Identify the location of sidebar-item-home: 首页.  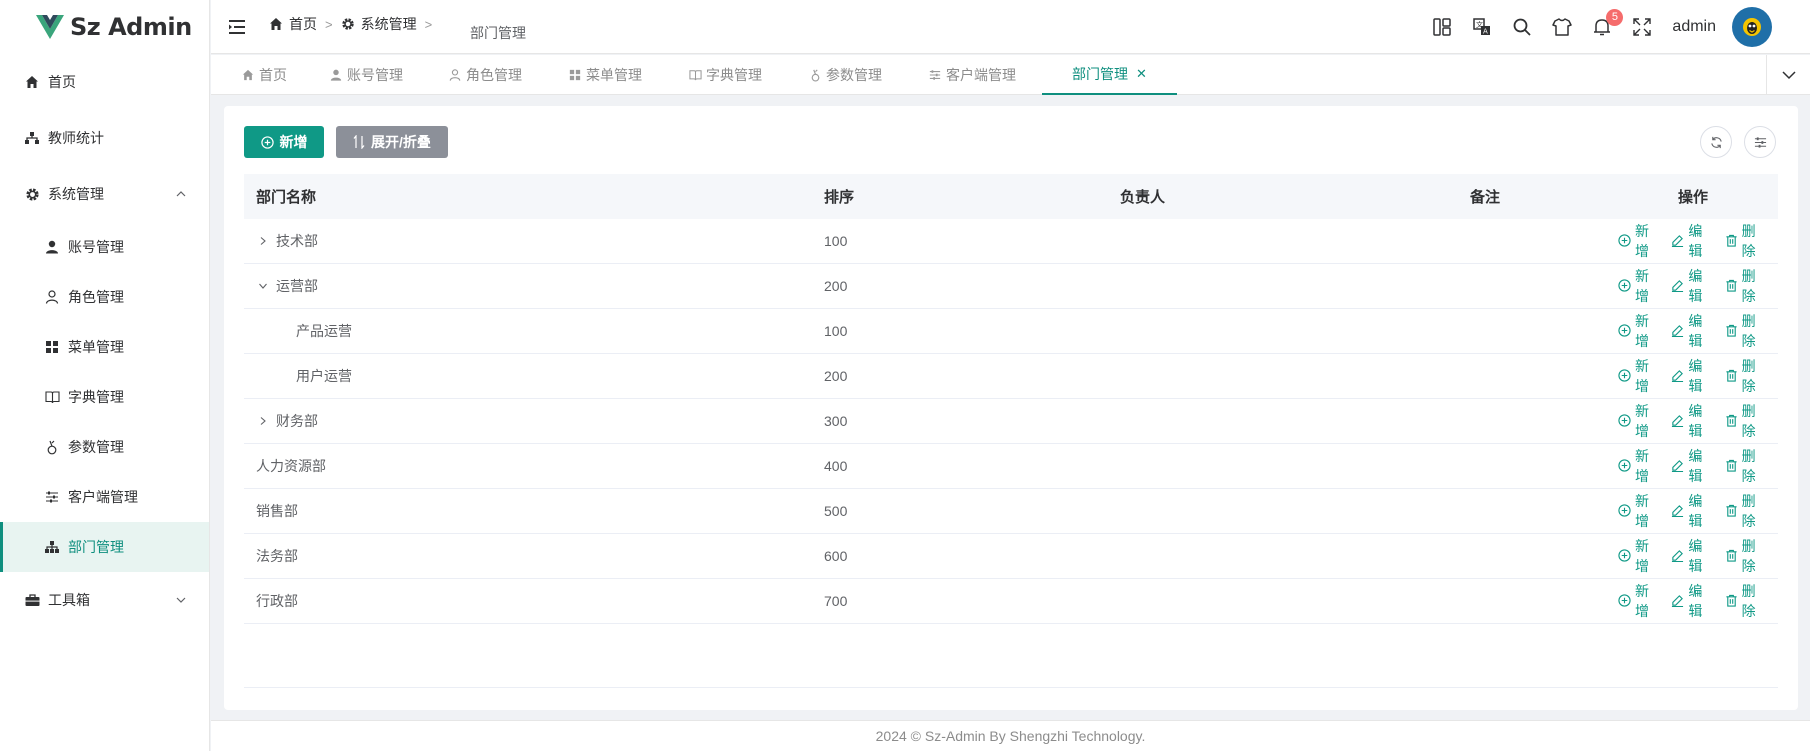
(104, 82).